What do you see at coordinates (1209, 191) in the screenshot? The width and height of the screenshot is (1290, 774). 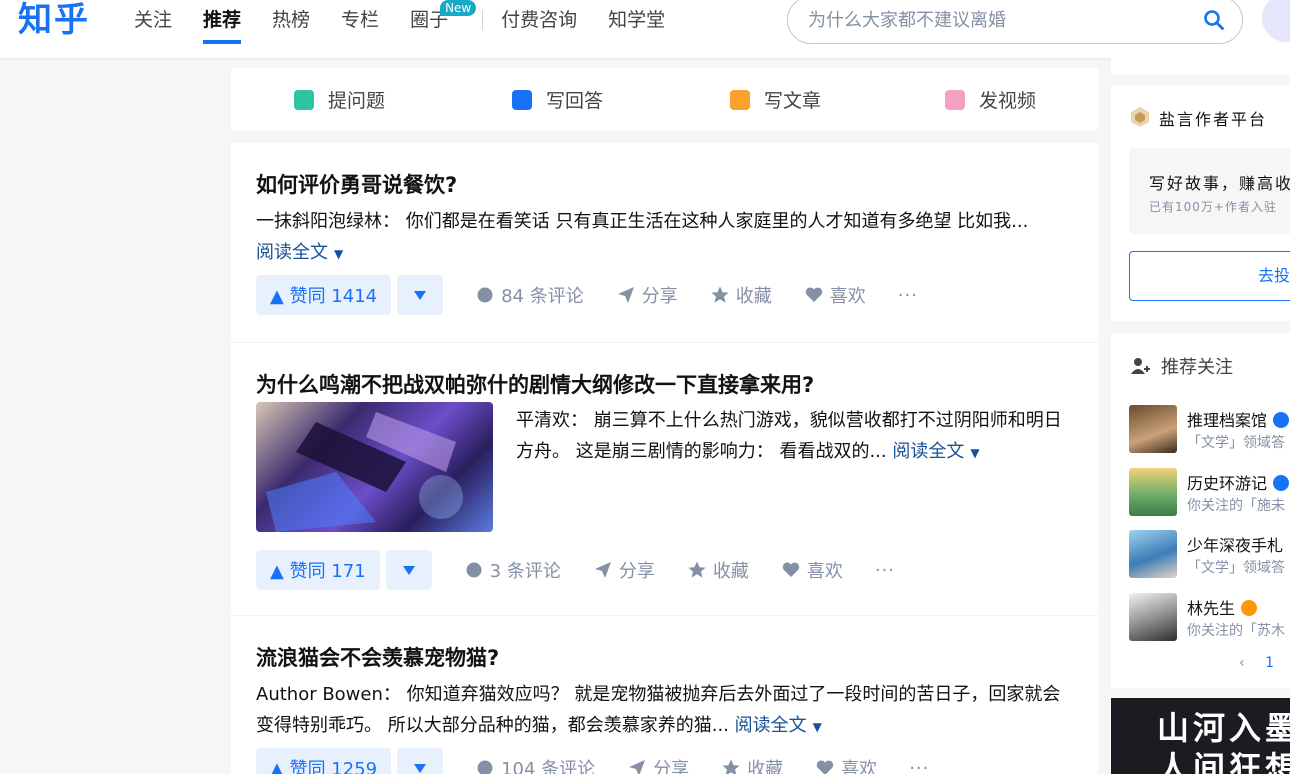 I see `creator-promo: 写好故事，赚高收 已有100万+作者入驻` at bounding box center [1209, 191].